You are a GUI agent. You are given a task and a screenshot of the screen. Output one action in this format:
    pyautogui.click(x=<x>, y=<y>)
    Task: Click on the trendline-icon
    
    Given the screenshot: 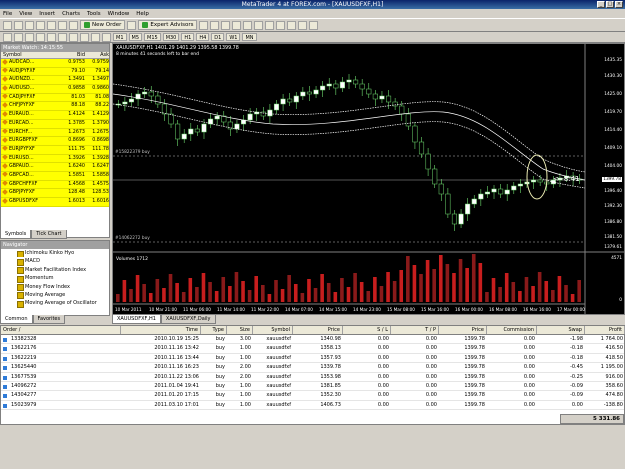 What is the action you would take?
    pyautogui.click(x=51, y=37)
    